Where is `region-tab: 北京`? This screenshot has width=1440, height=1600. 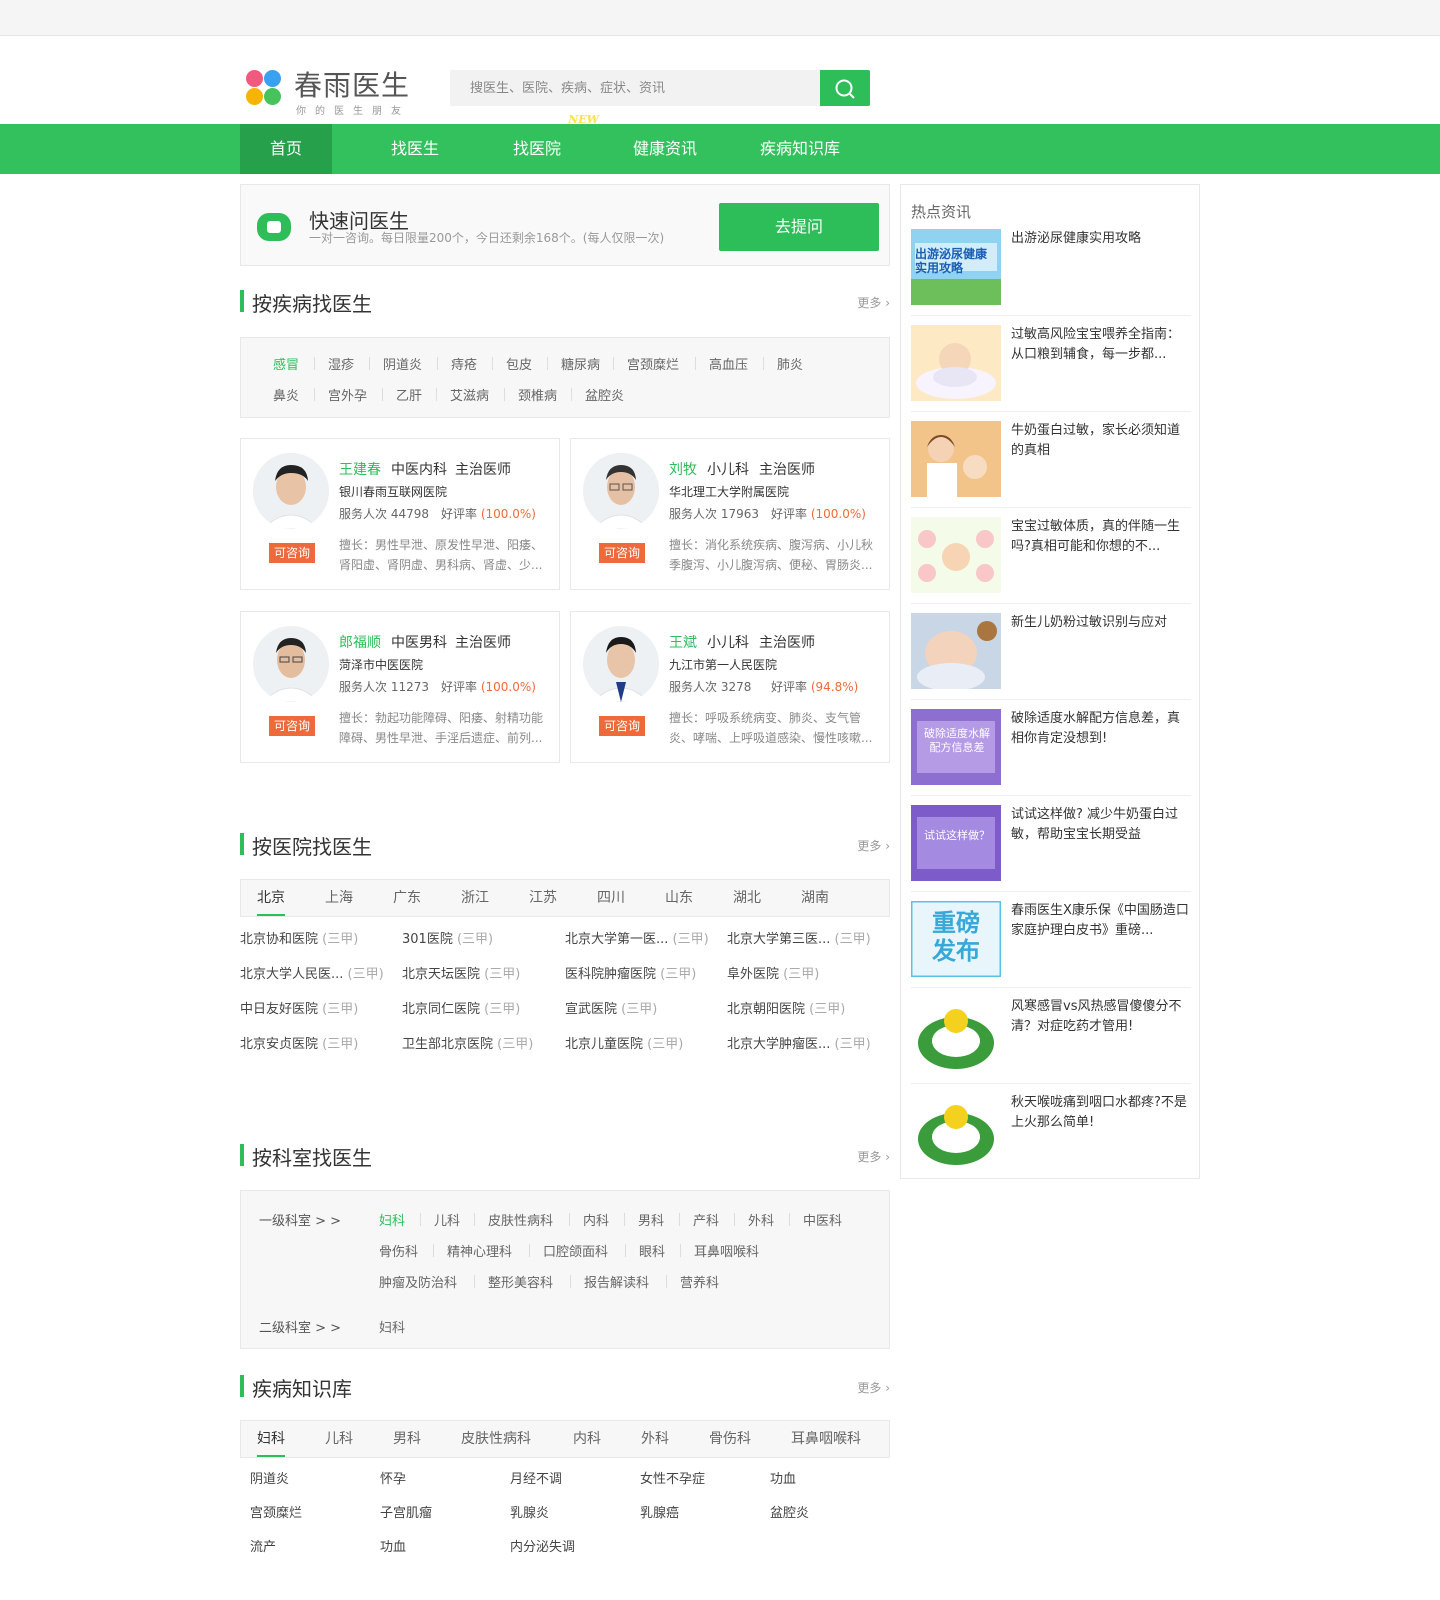 region-tab: 北京 is located at coordinates (271, 898).